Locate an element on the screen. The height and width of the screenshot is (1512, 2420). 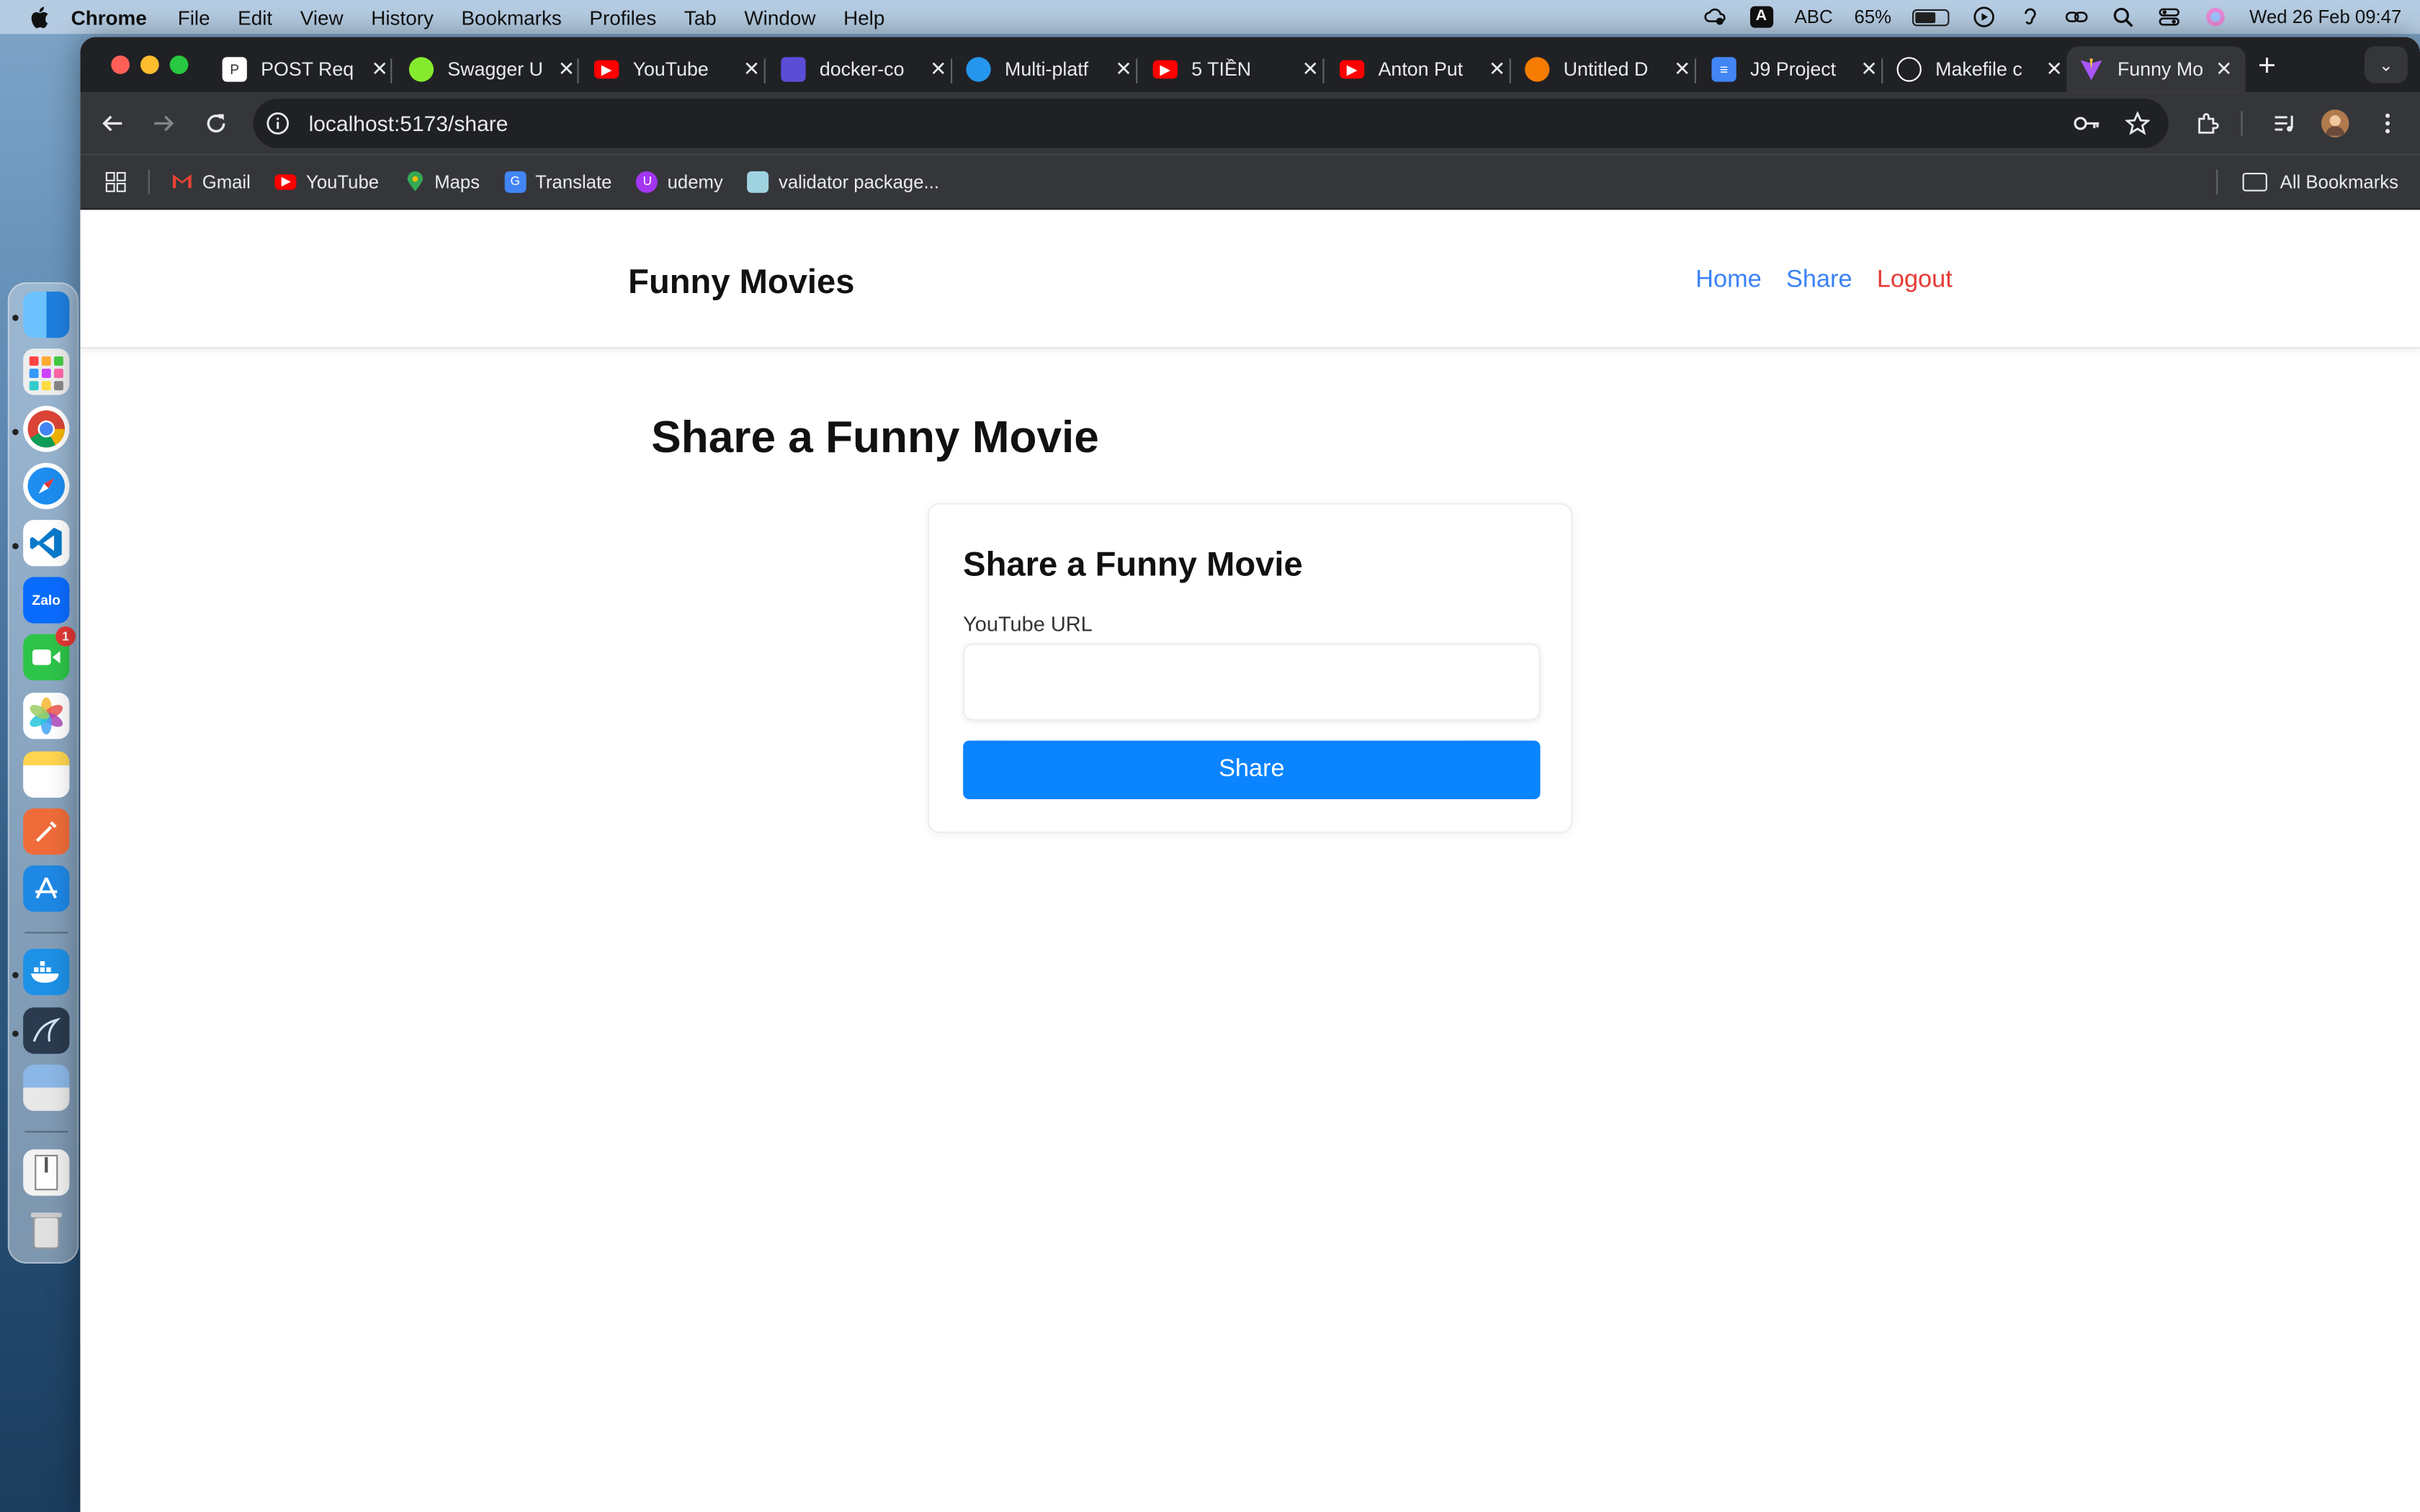
bookmark-gmail: Gmail is located at coordinates (211, 181).